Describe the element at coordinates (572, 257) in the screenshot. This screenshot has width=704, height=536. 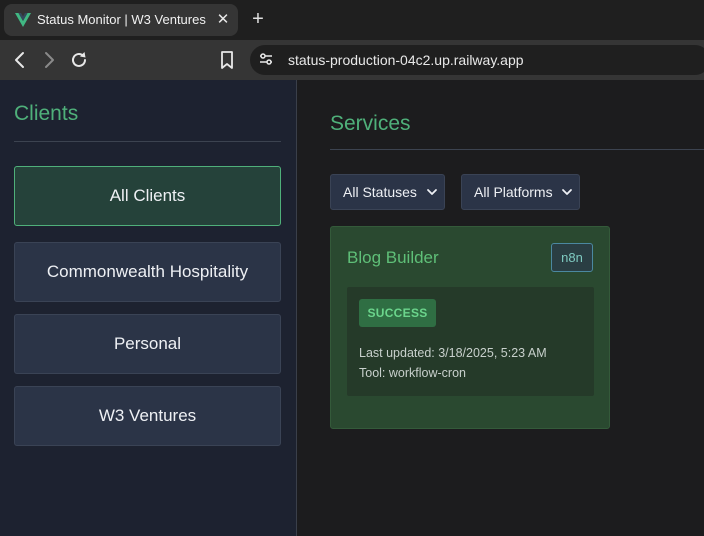
I see `platform-badge: n8n` at that location.